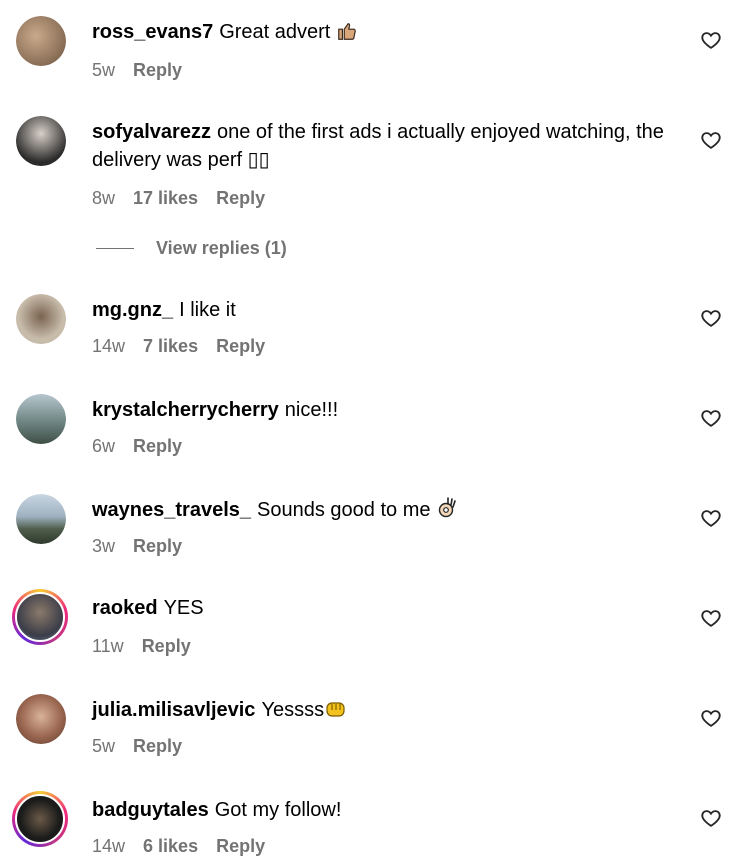  Describe the element at coordinates (170, 346) in the screenshot. I see `likes-count: 7 likes` at that location.